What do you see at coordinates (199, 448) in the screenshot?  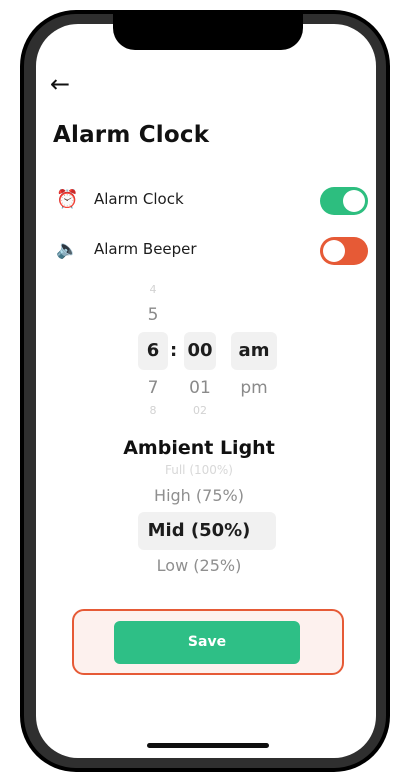 I see `ambient-light-title: Ambient Light` at bounding box center [199, 448].